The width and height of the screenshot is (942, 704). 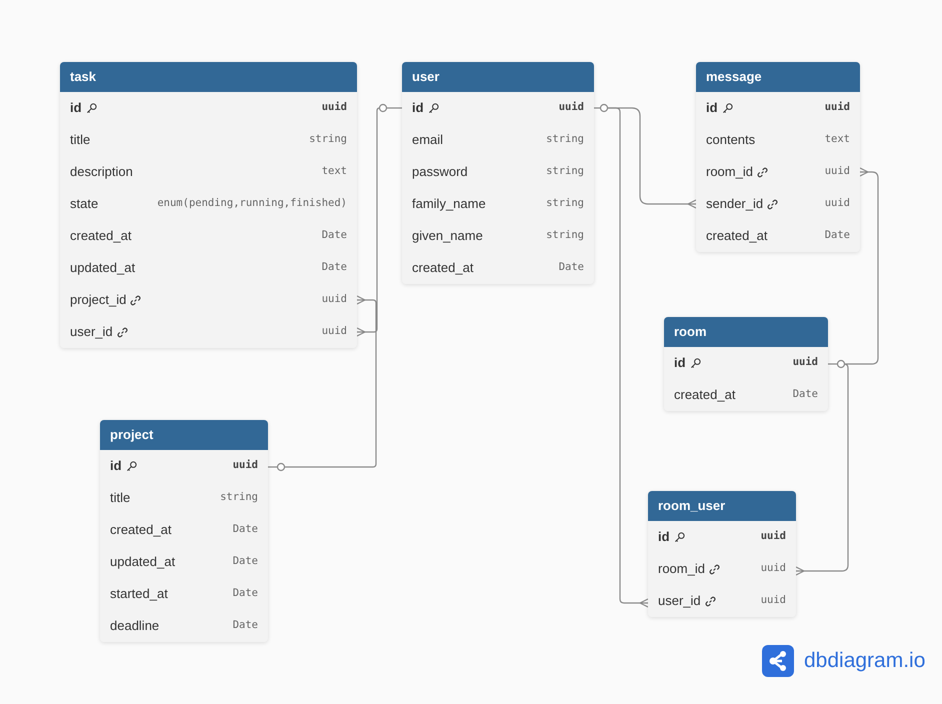 What do you see at coordinates (722, 506) in the screenshot?
I see `table-header: room_user` at bounding box center [722, 506].